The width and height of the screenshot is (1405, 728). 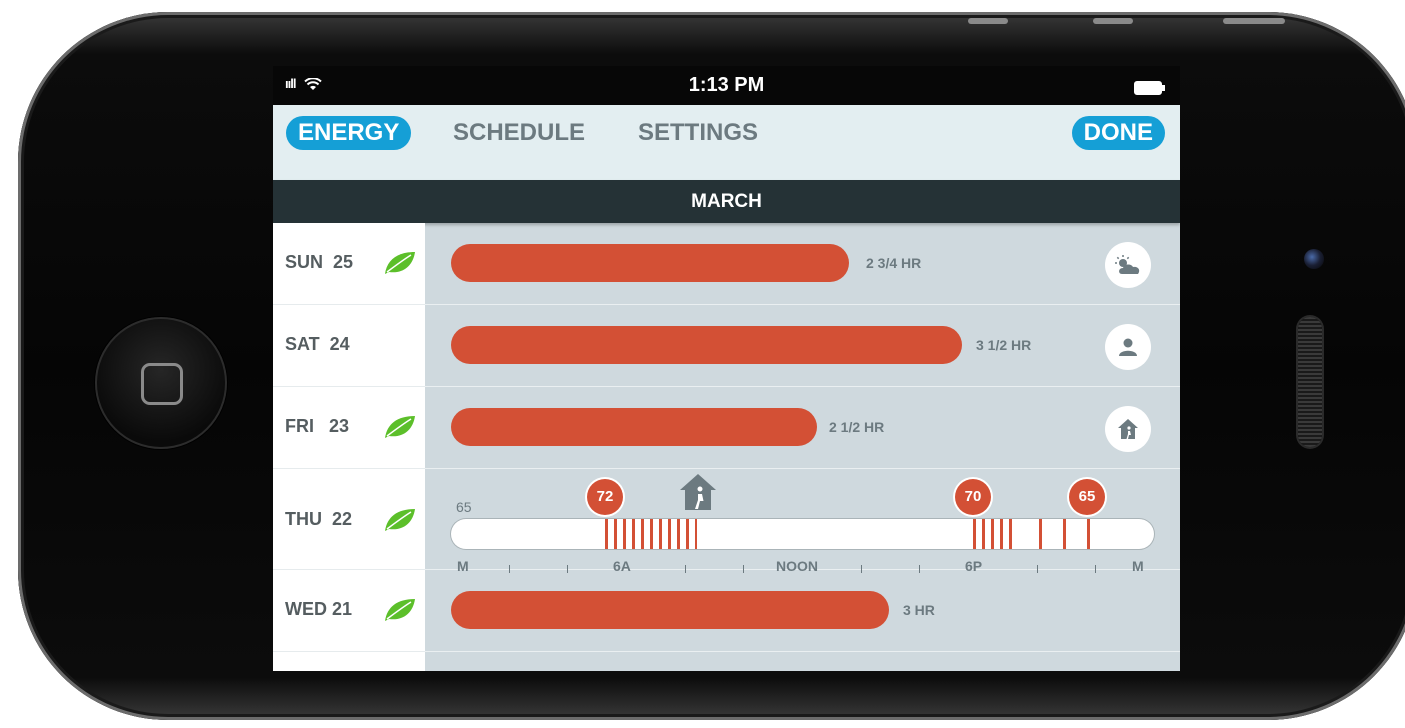 I want to click on usage-text: 3 1/2 HR, so click(x=1004, y=345).